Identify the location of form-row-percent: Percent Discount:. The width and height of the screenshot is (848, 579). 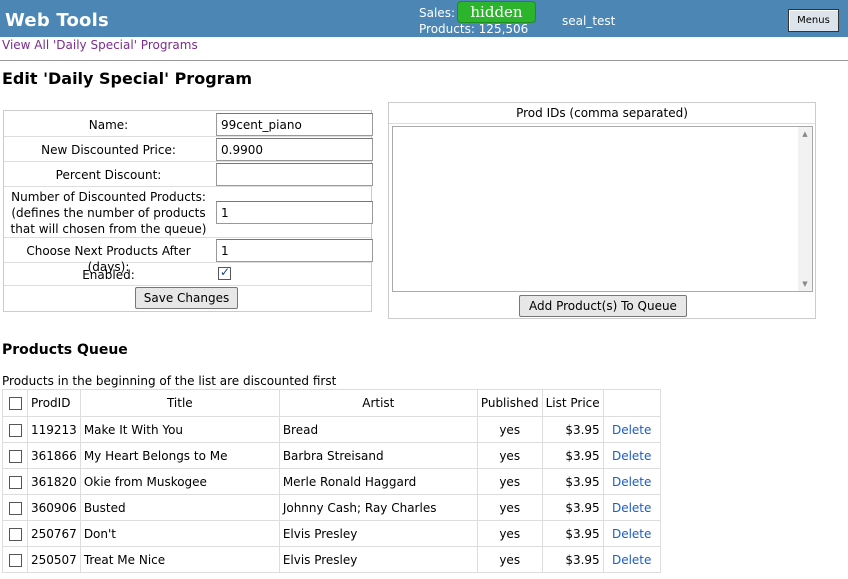
(188, 174).